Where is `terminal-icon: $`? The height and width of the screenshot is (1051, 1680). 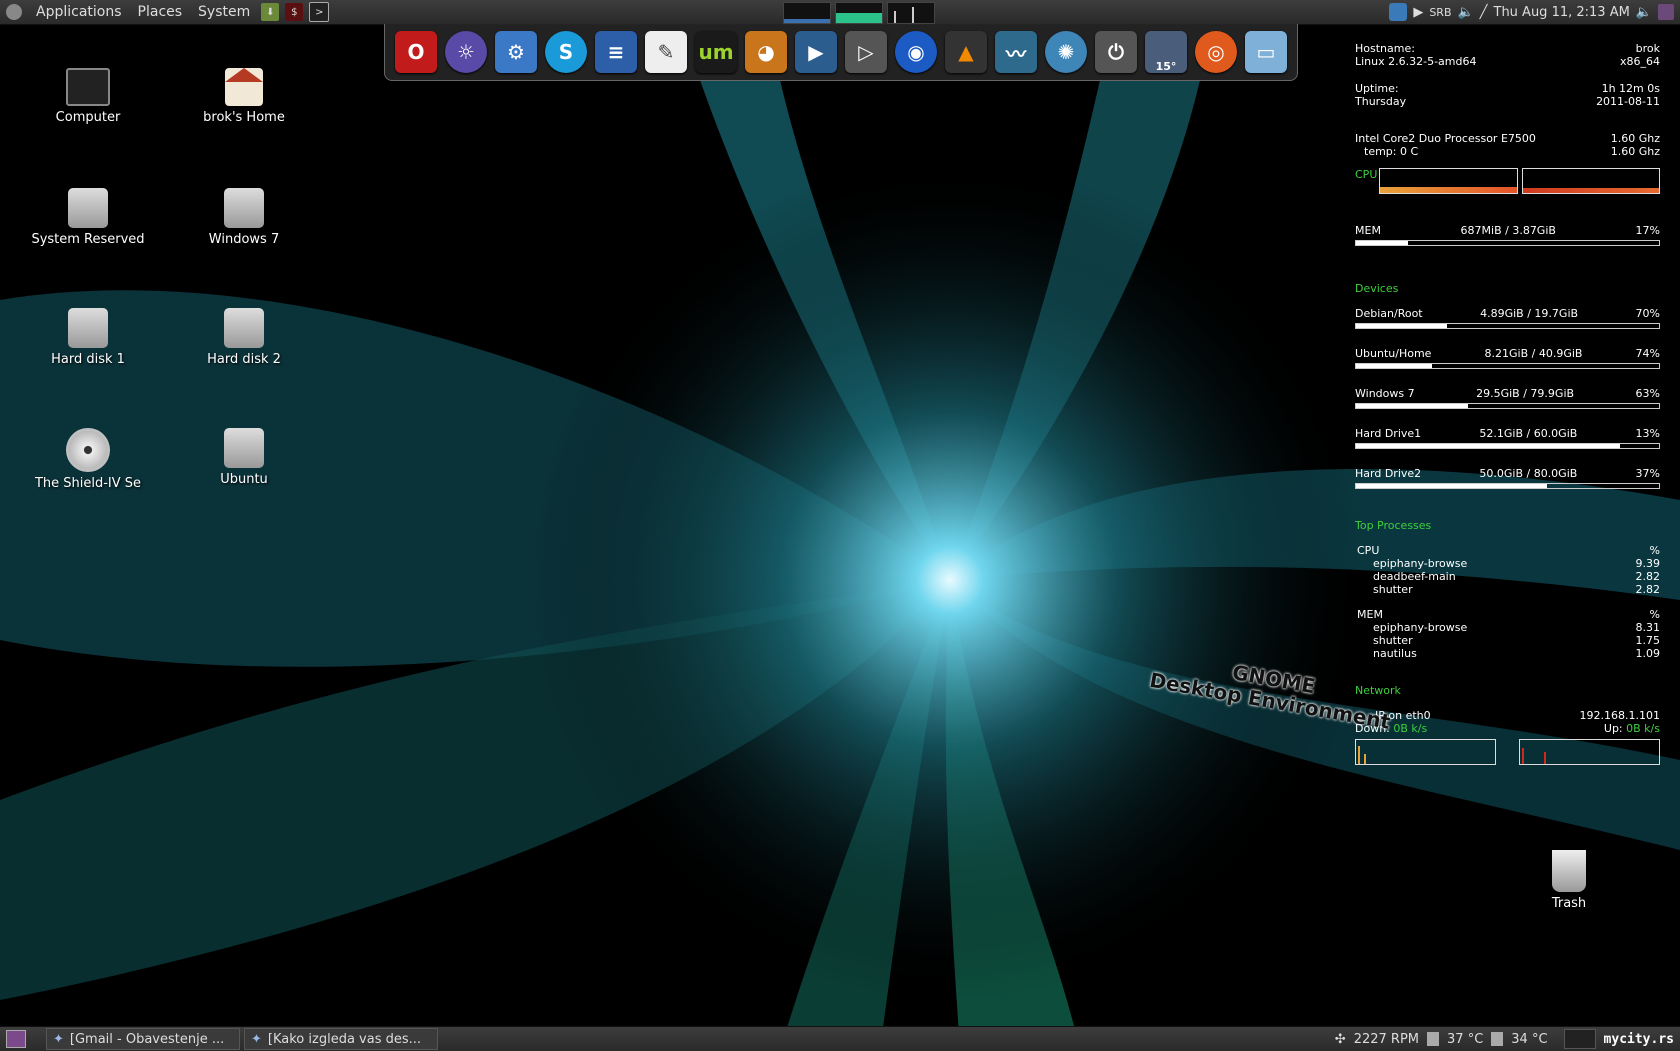
terminal-icon: $ is located at coordinates (294, 12).